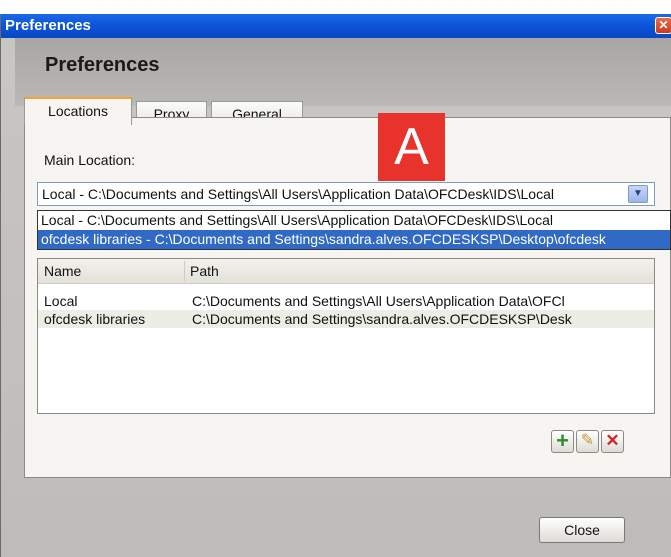  I want to click on column-header-path: Path, so click(204, 271).